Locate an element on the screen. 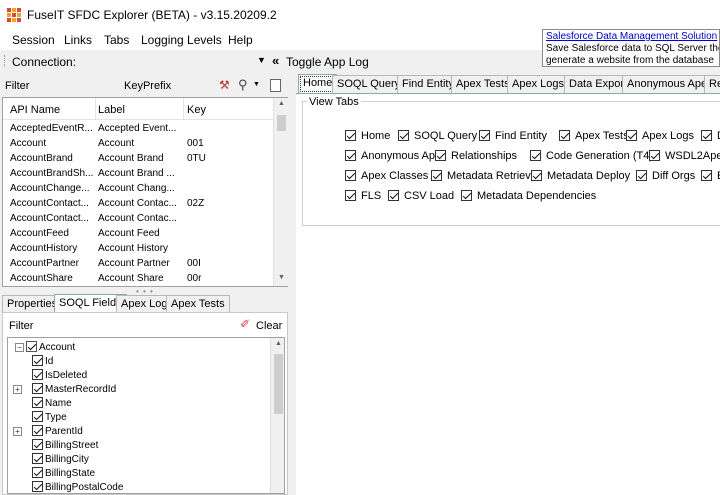  view-tab-checkbox-soql-query: SOQL Query is located at coordinates (437, 136).